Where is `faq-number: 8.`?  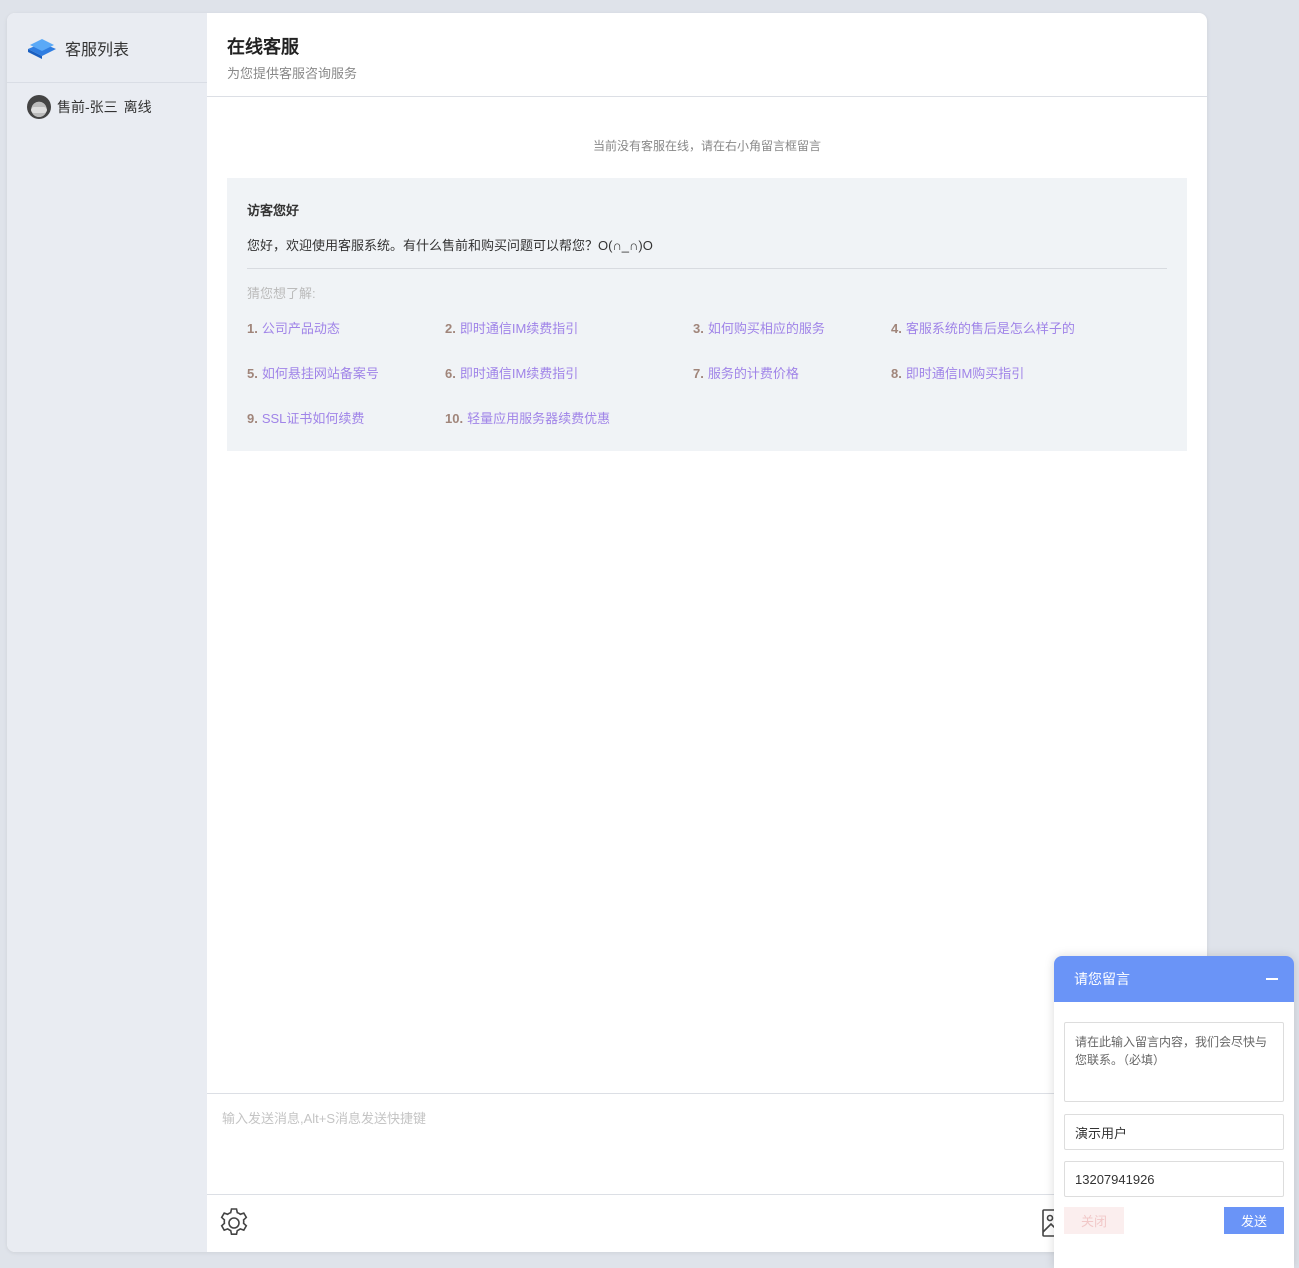 faq-number: 8. is located at coordinates (896, 373).